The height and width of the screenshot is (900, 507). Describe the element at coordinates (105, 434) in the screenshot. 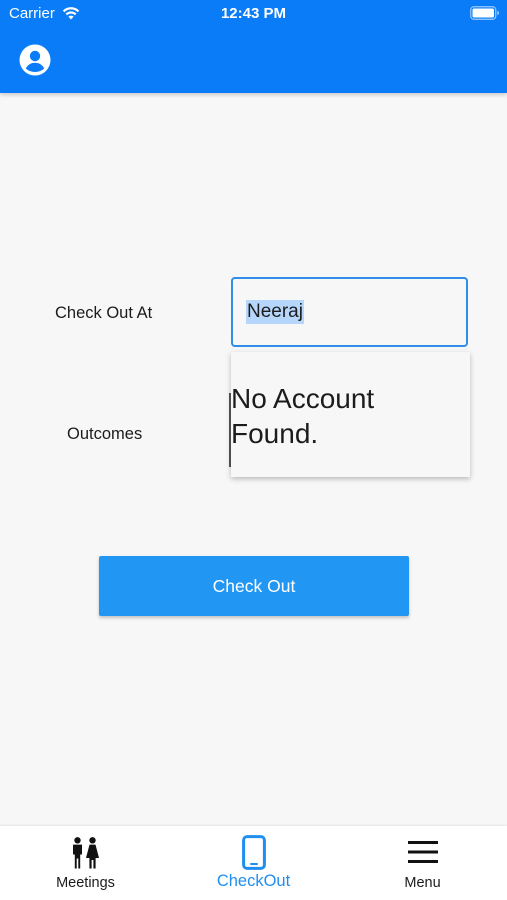

I see `outcomes-label: Outcomes` at that location.